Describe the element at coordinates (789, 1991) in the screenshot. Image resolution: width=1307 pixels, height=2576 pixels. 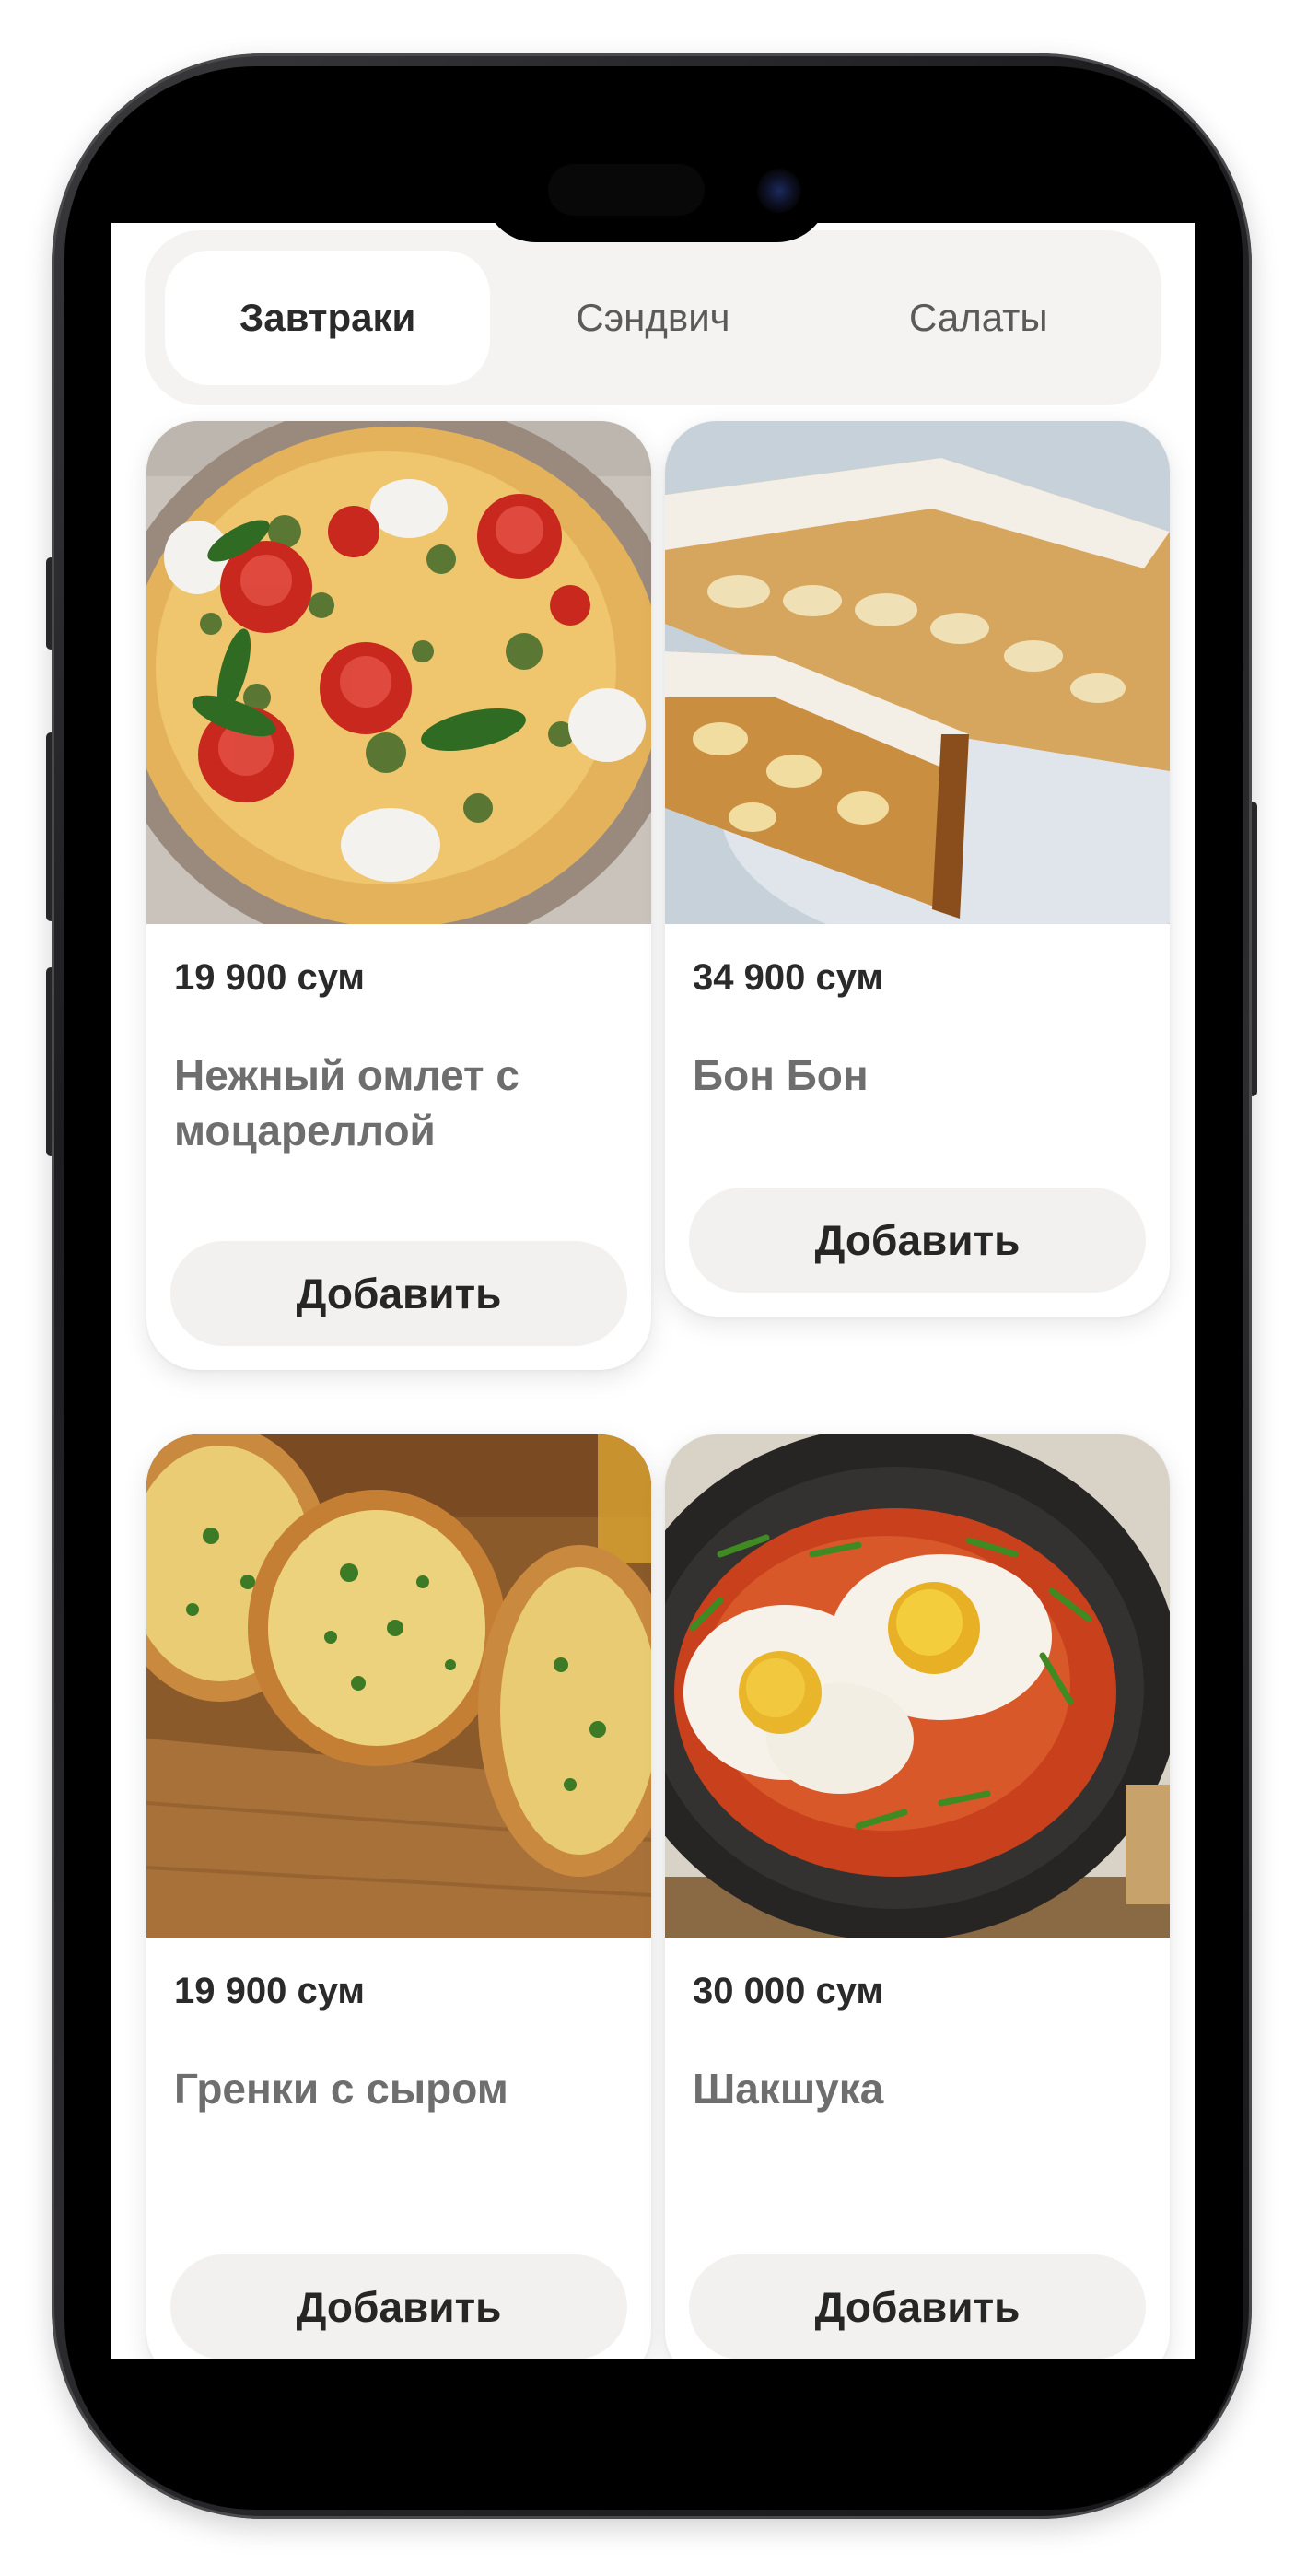
I see `product-price: 30 000 сум` at that location.